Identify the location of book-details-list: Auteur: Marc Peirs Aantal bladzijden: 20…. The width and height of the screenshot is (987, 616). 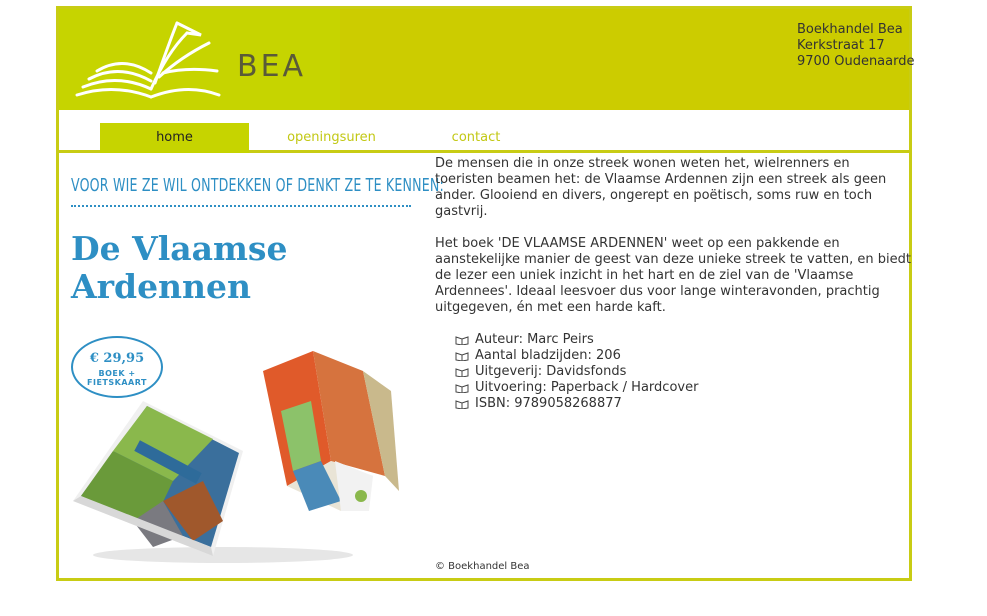
(683, 372).